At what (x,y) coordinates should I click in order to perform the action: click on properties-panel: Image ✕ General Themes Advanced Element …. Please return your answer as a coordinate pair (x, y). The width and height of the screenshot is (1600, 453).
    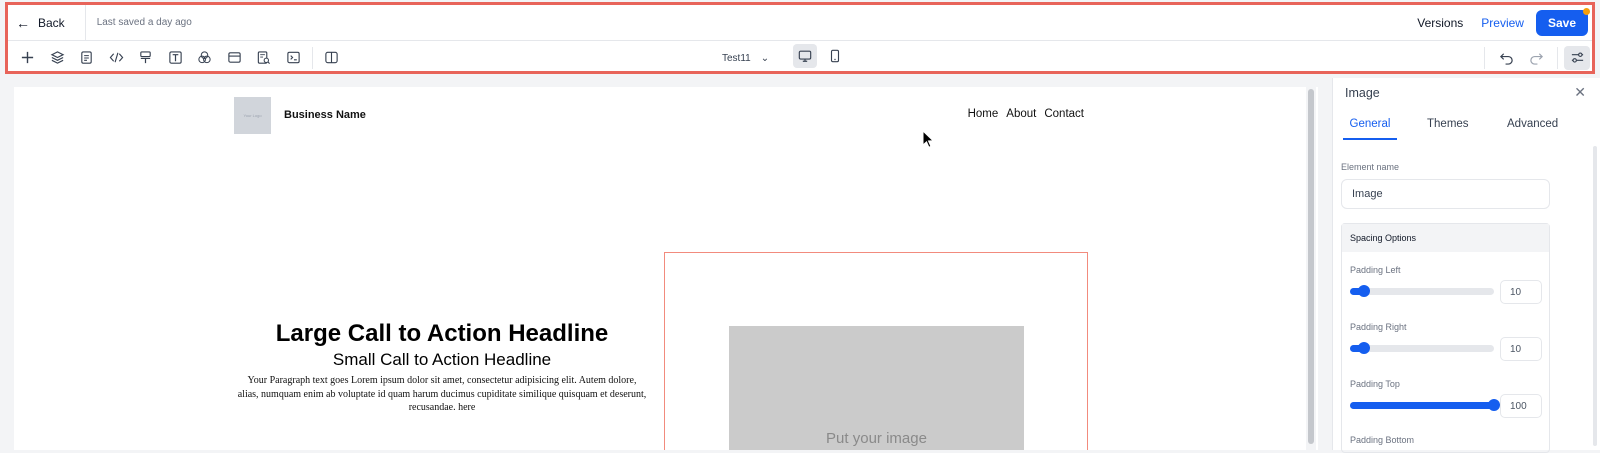
    Looking at the image, I should click on (1466, 265).